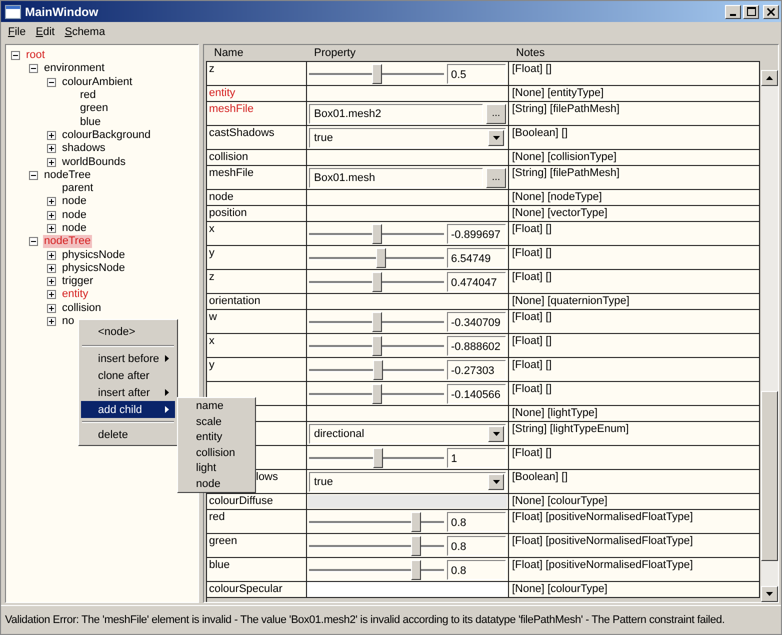  What do you see at coordinates (769, 78) in the screenshot?
I see `scroll-up-button` at bounding box center [769, 78].